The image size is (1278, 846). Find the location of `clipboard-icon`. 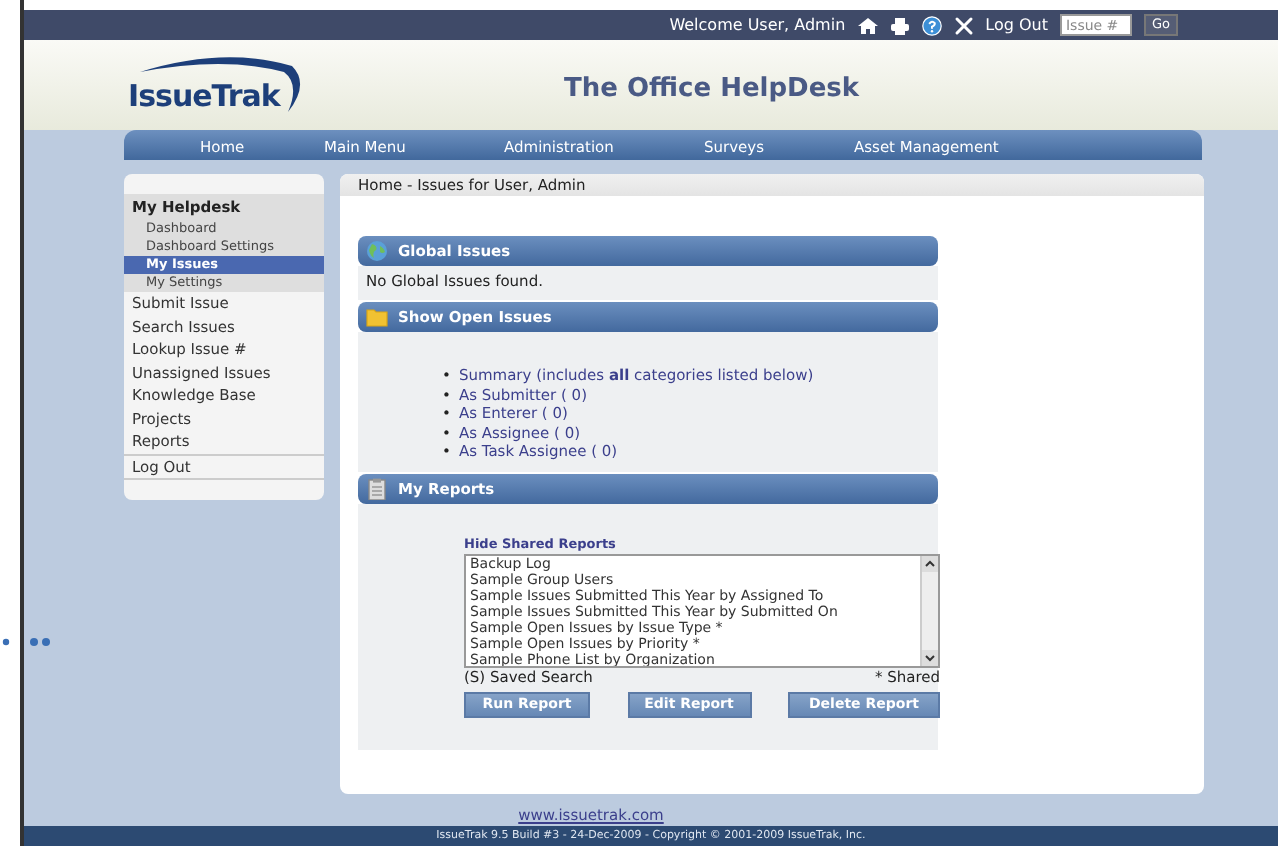

clipboard-icon is located at coordinates (377, 489).